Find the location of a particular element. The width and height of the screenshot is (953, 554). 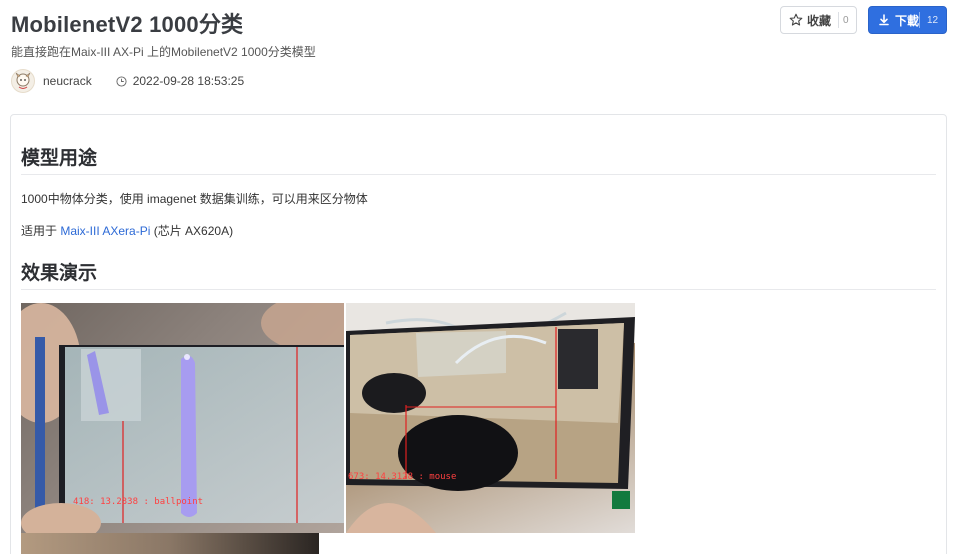

applies-paragraph: 适用于 Maix-III AXera-Pi (芯片 AX620A) is located at coordinates (127, 230).